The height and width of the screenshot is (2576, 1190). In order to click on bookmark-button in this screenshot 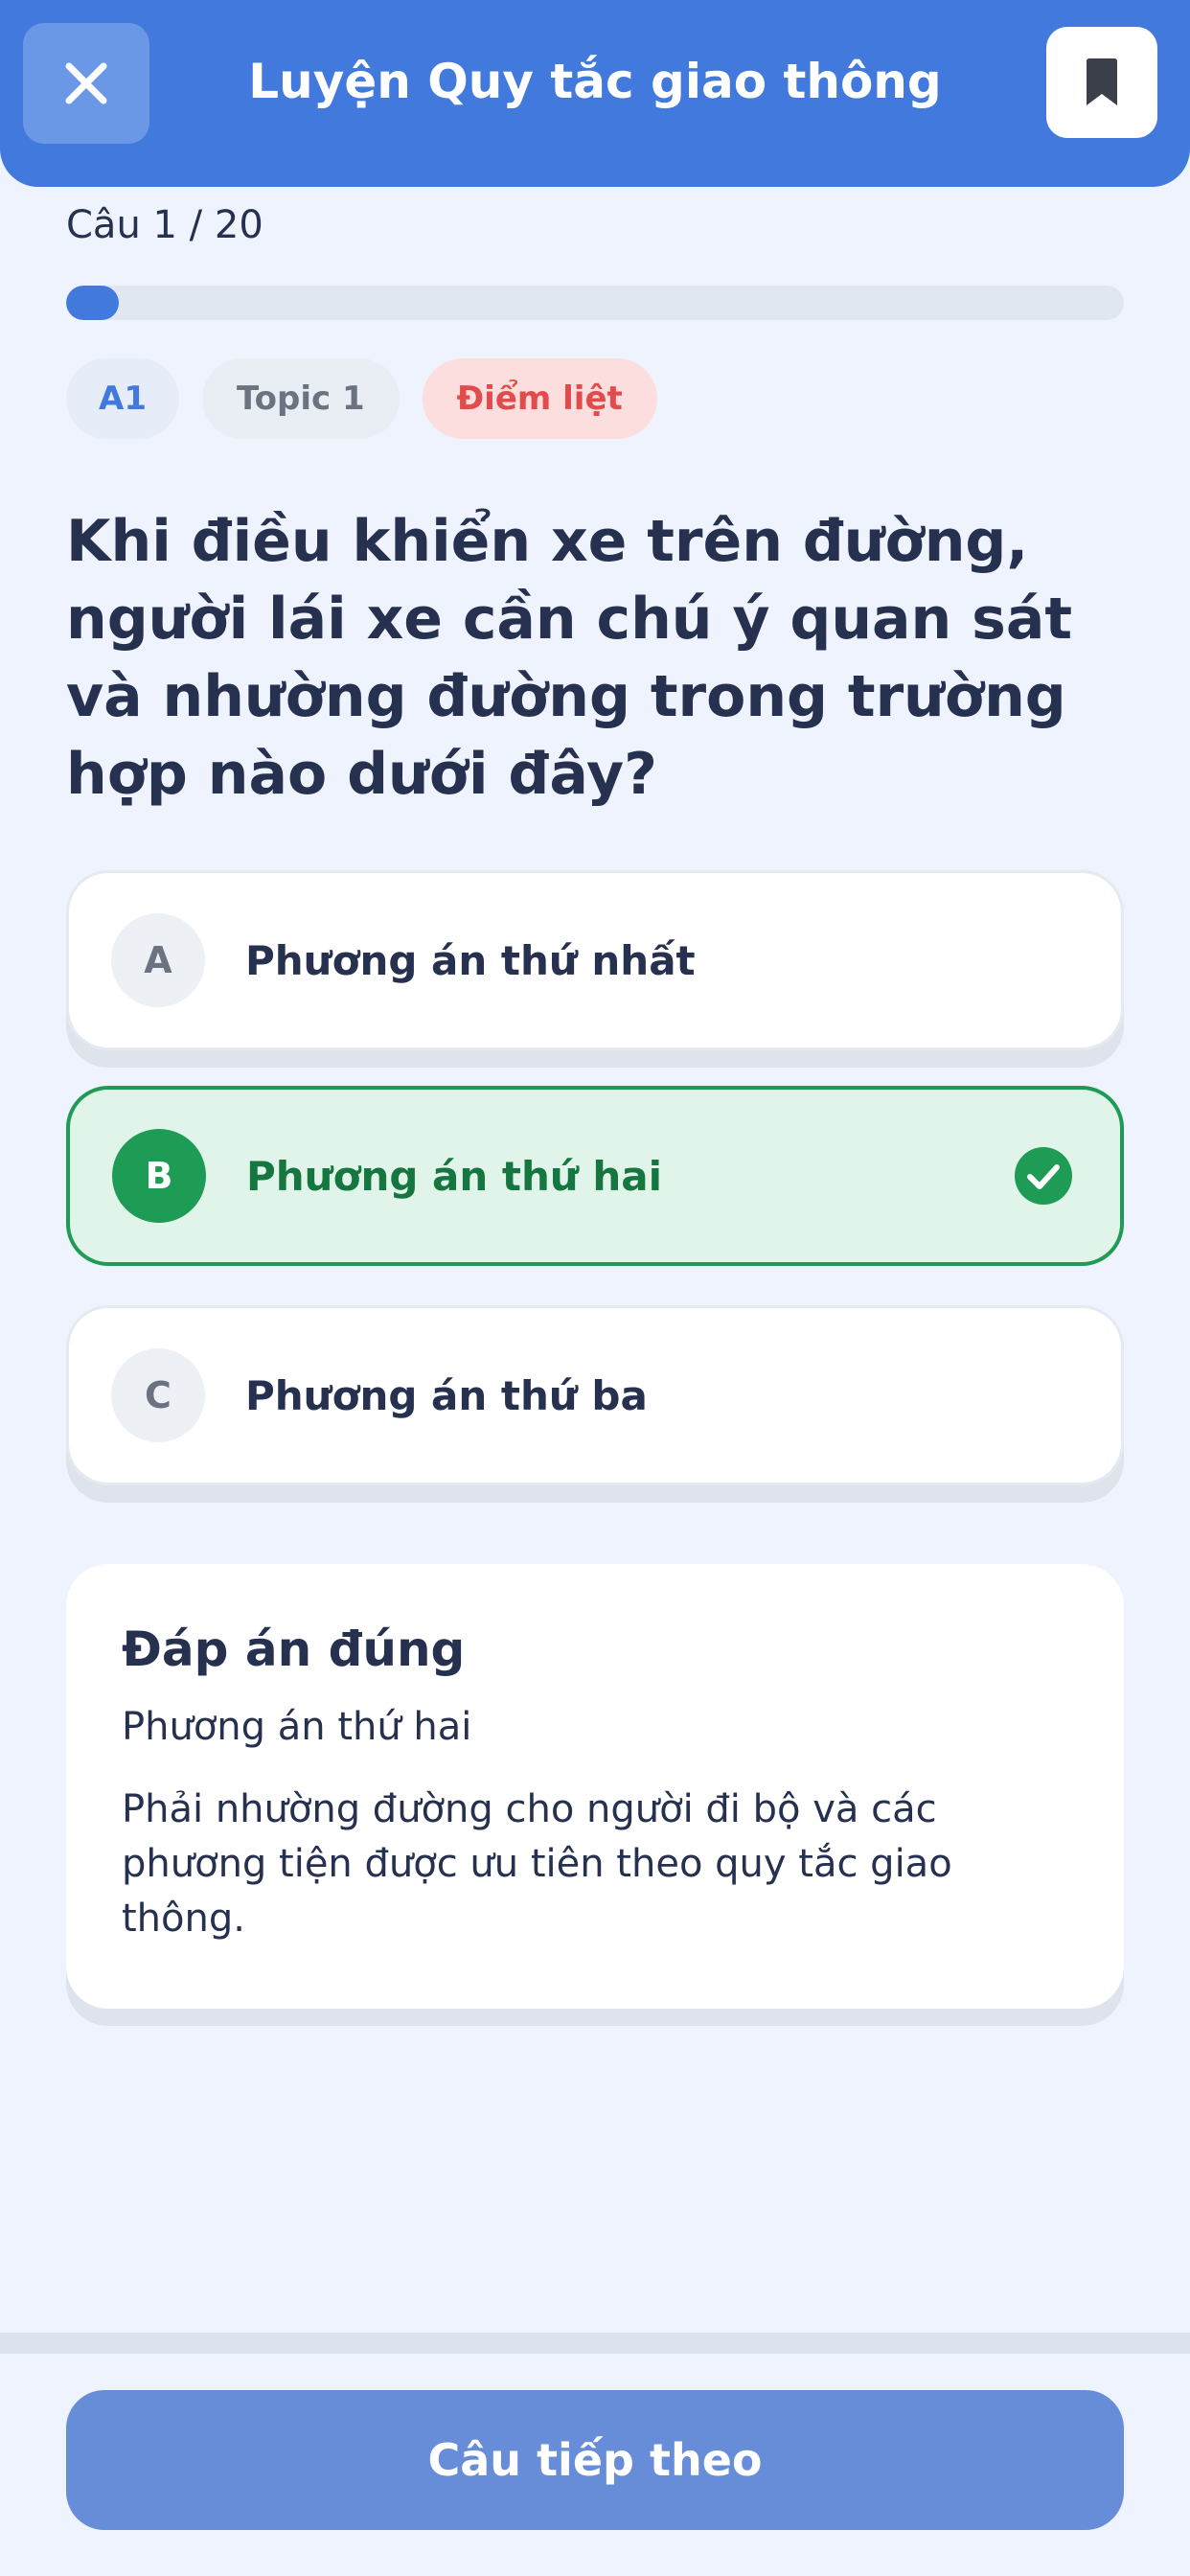, I will do `click(1101, 82)`.